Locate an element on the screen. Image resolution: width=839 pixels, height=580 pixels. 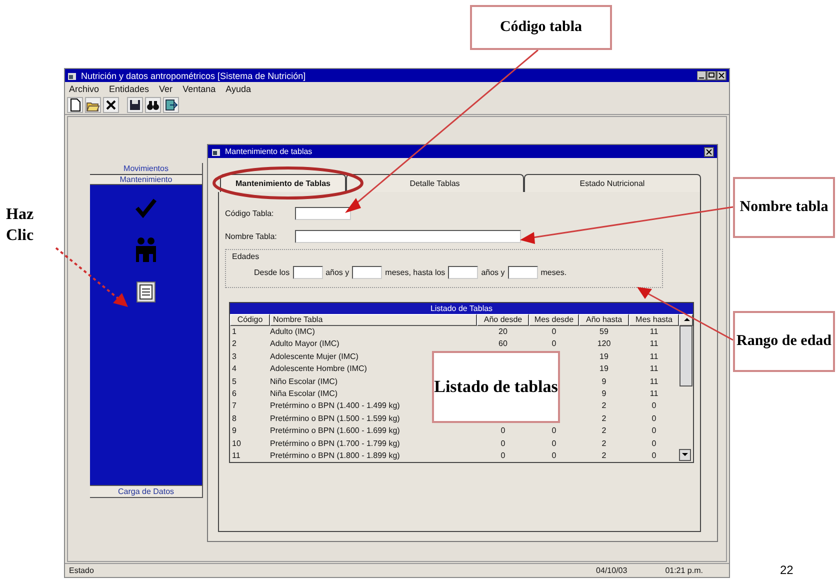
table-cell-text: 120 is located at coordinates (604, 344).